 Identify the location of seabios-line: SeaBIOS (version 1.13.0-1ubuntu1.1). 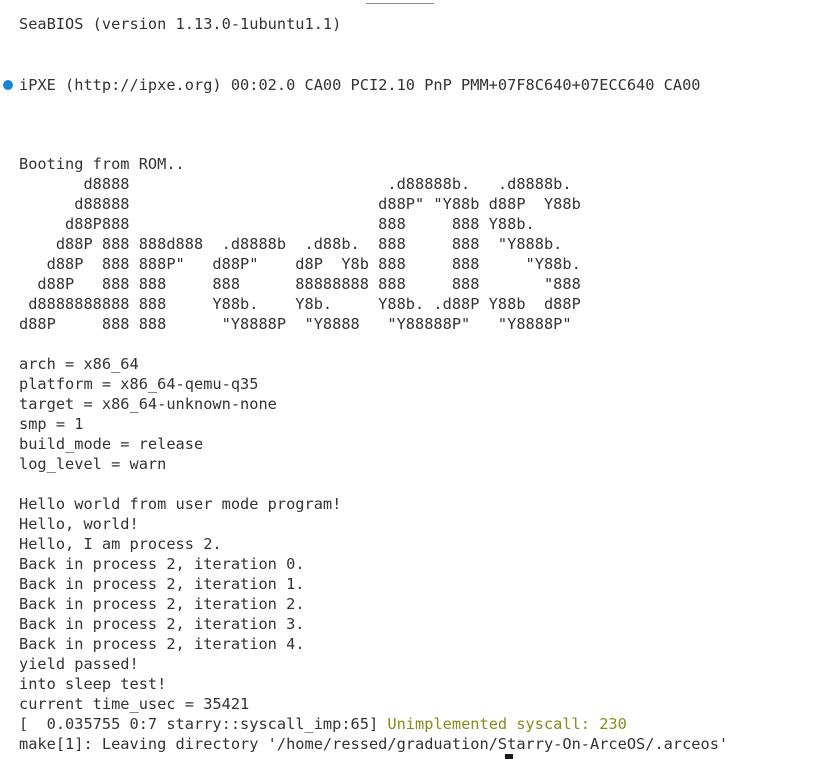
(180, 24).